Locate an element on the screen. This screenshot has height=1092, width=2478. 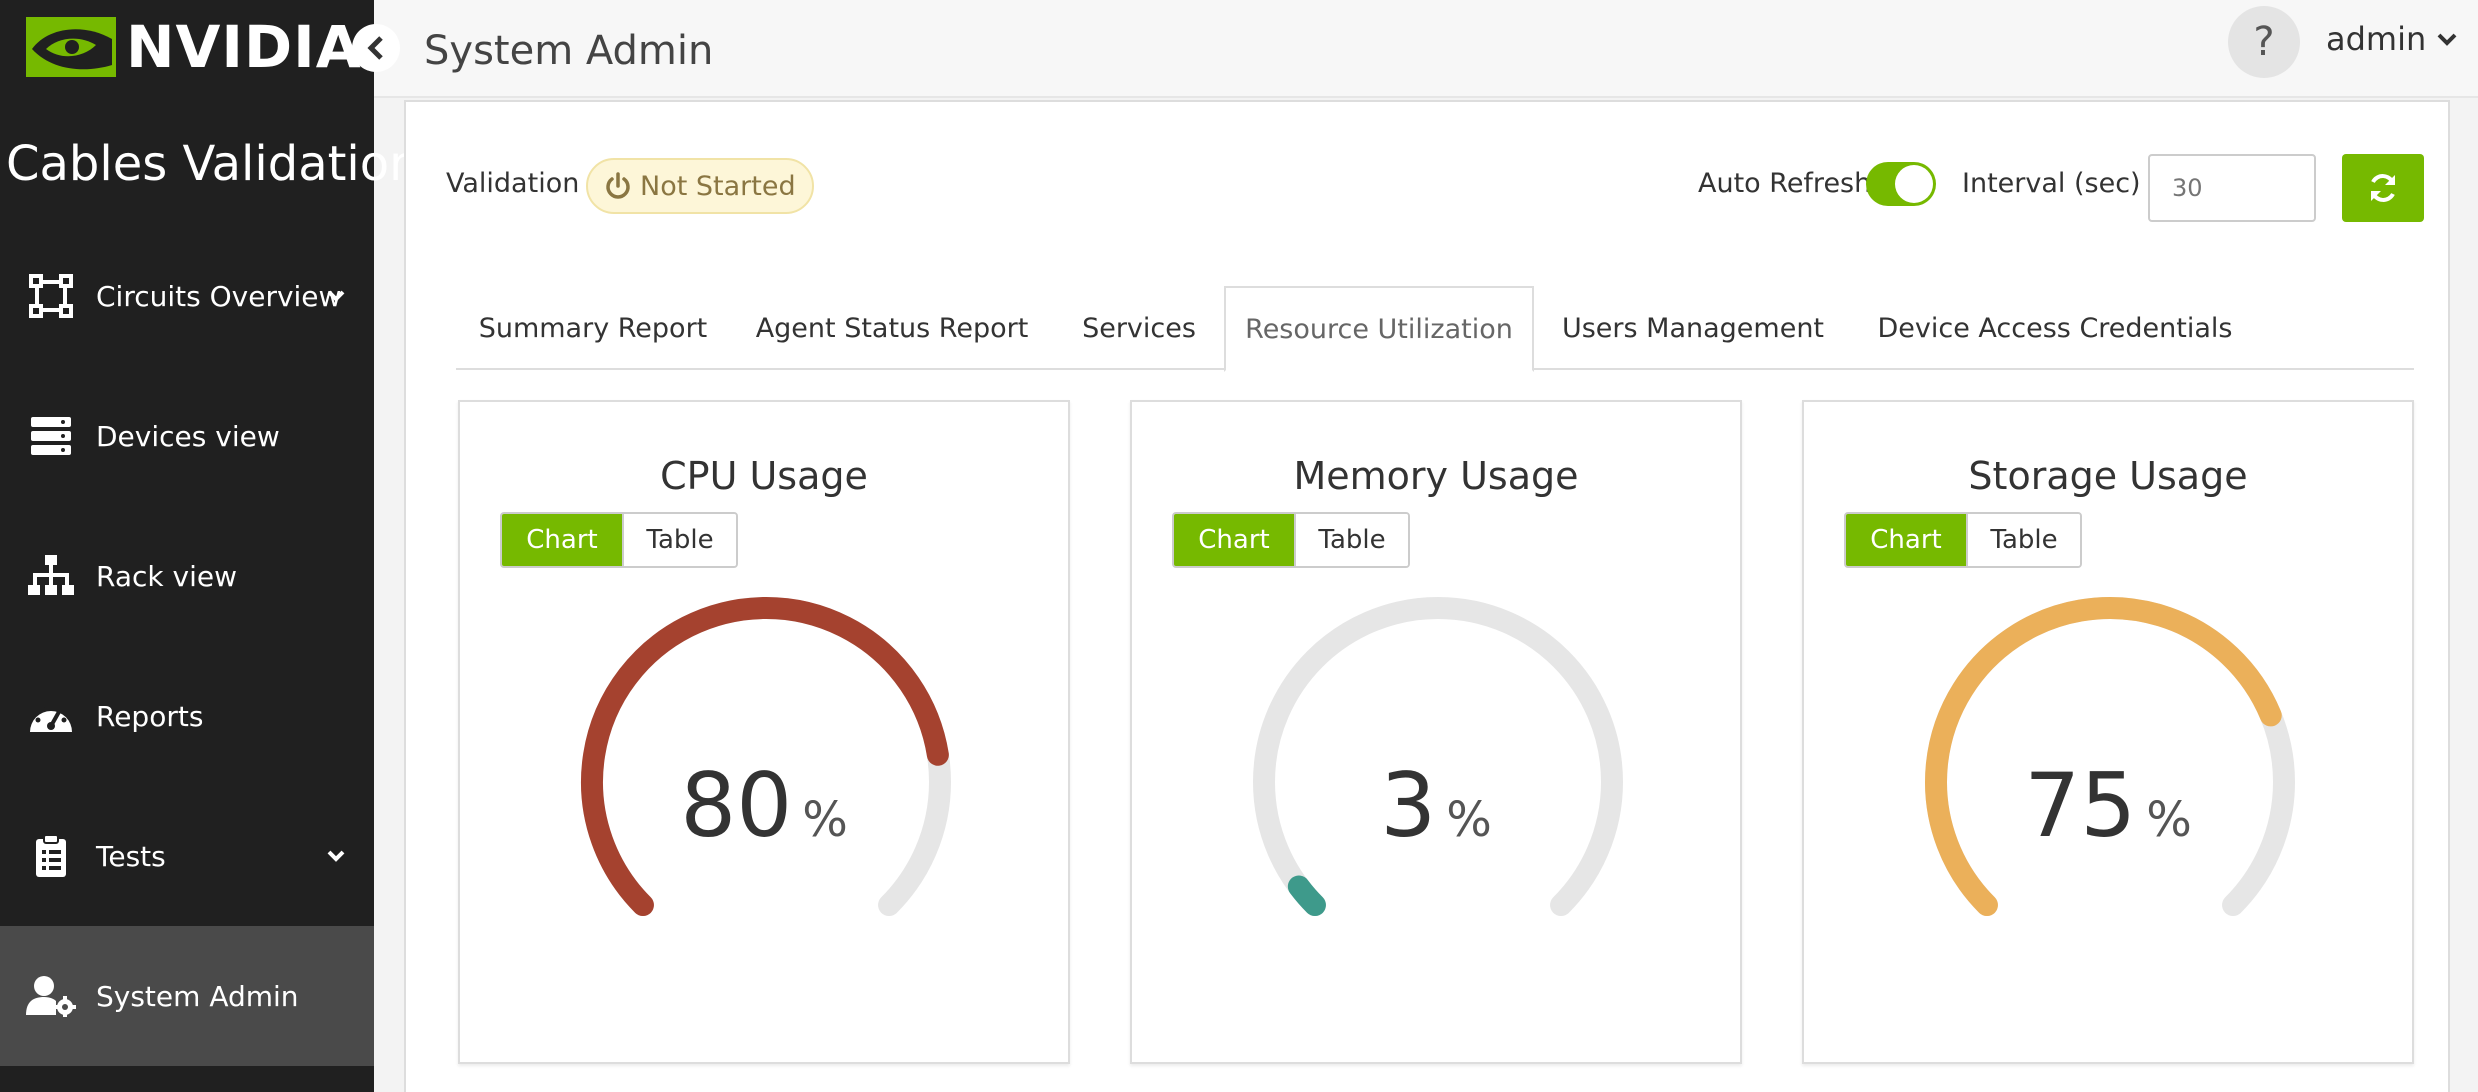
sidebar-item-reports: Reports is located at coordinates (187, 716).